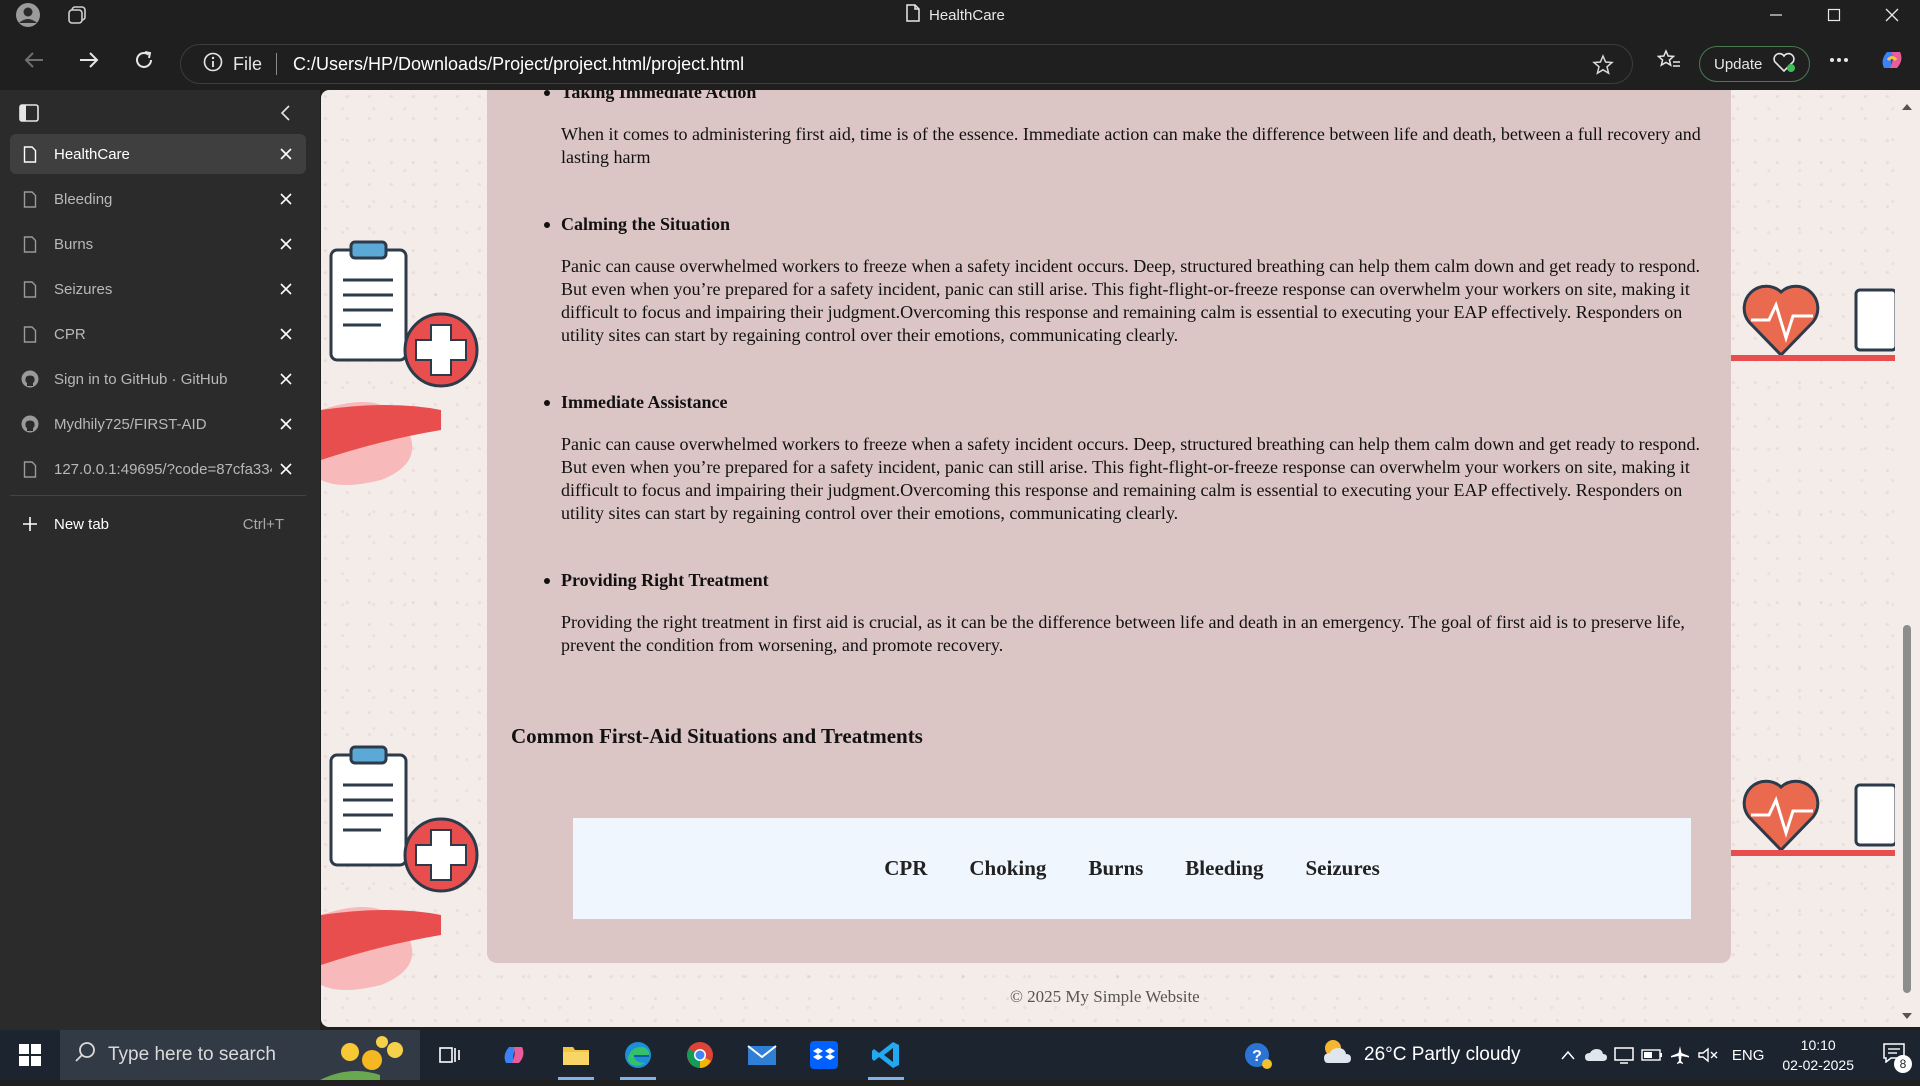 This screenshot has width=1920, height=1086. Describe the element at coordinates (1907, 809) in the screenshot. I see `scrollbar-thumb` at that location.